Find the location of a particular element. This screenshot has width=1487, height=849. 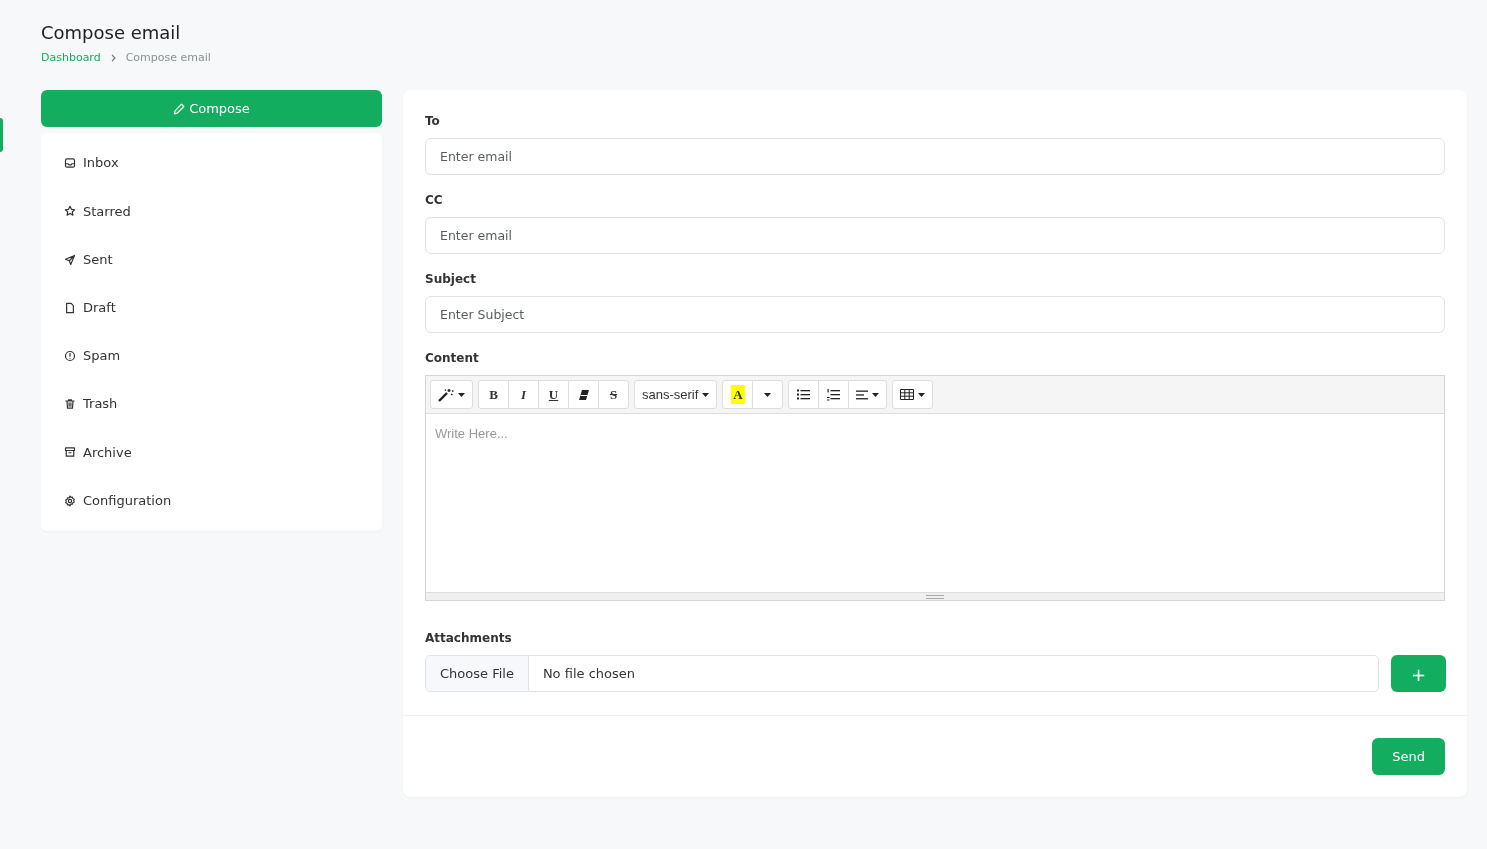

toolbar-button: U is located at coordinates (553, 395).